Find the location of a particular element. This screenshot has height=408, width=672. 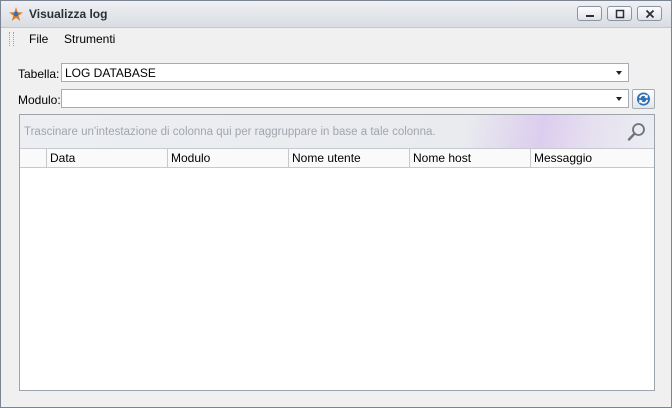

title-bar: Visualizza log is located at coordinates (336, 14).